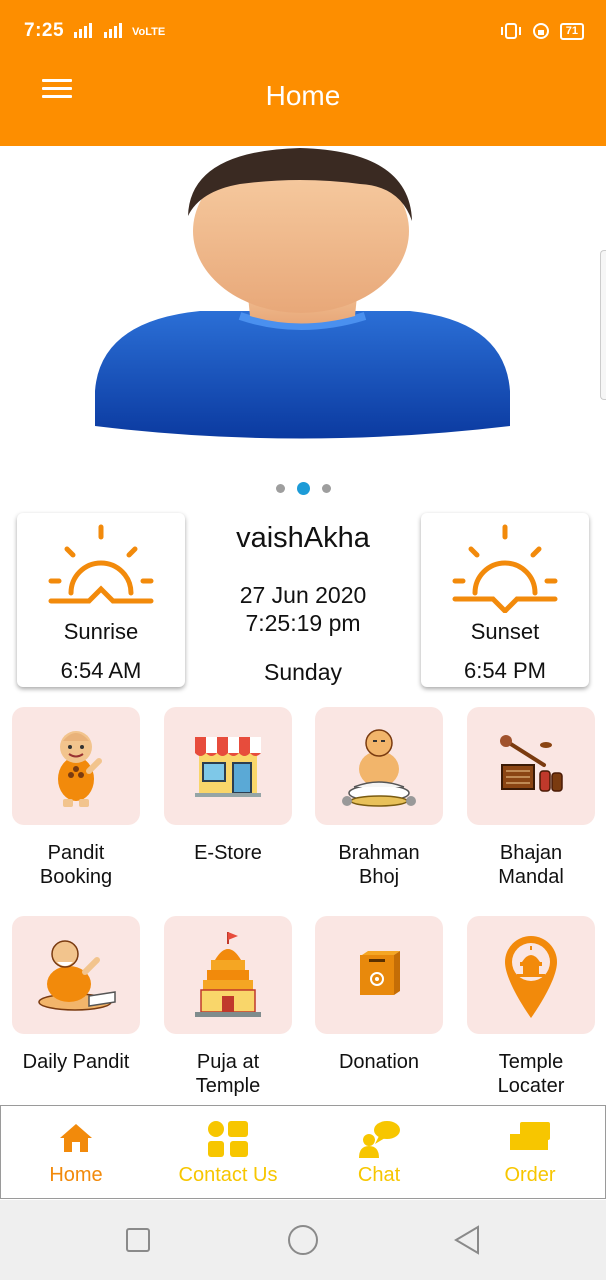 The image size is (606, 1285). I want to click on sunrise-time: 6:54 AM, so click(101, 670).